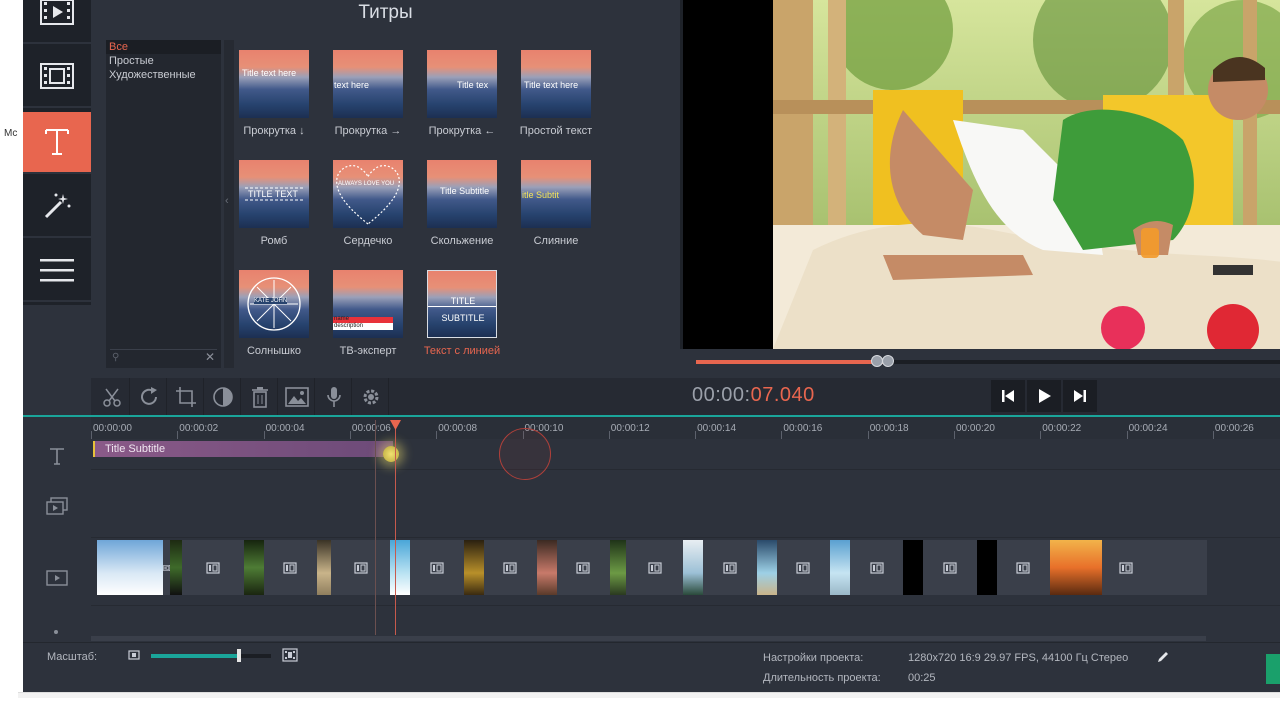 The height and width of the screenshot is (720, 1280). Describe the element at coordinates (753, 395) in the screenshot. I see `timecode-display: 00:00:07.040` at that location.